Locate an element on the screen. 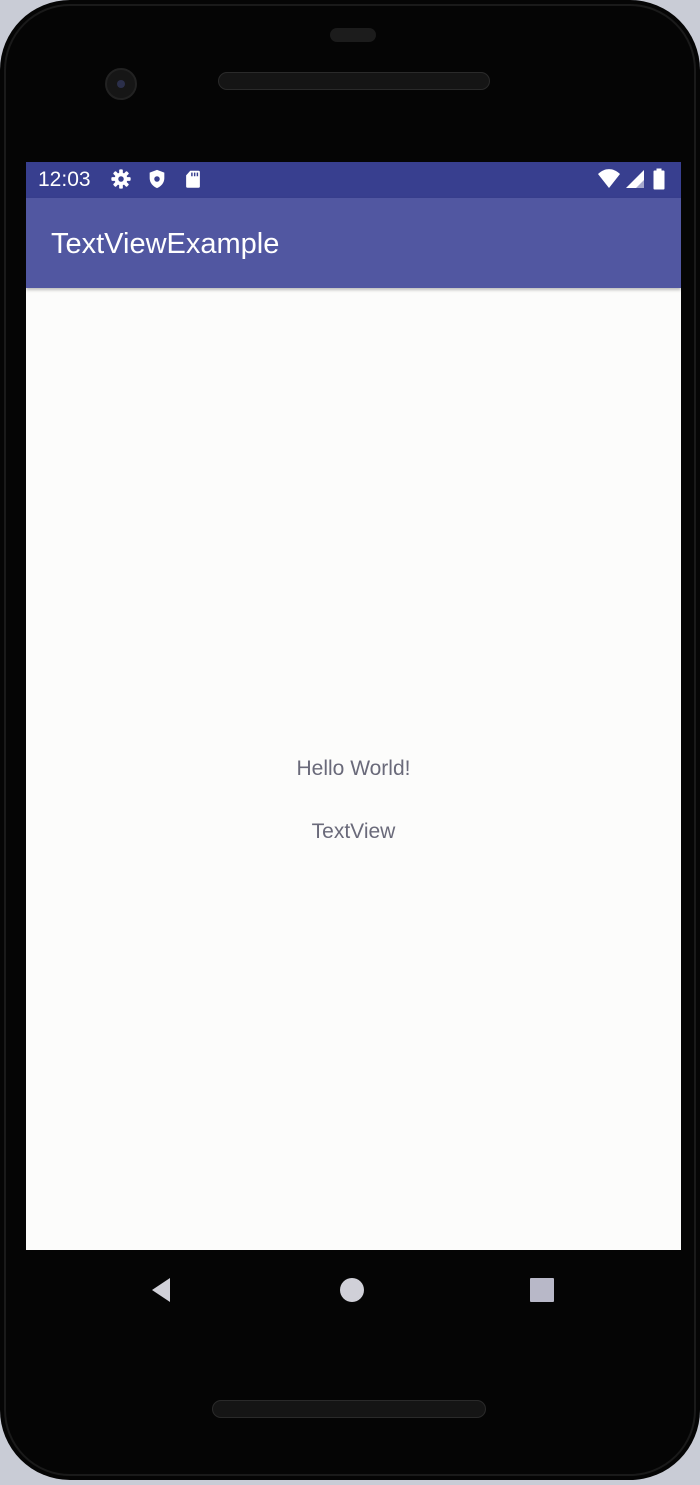  bottom-speaker-grille is located at coordinates (349, 1409).